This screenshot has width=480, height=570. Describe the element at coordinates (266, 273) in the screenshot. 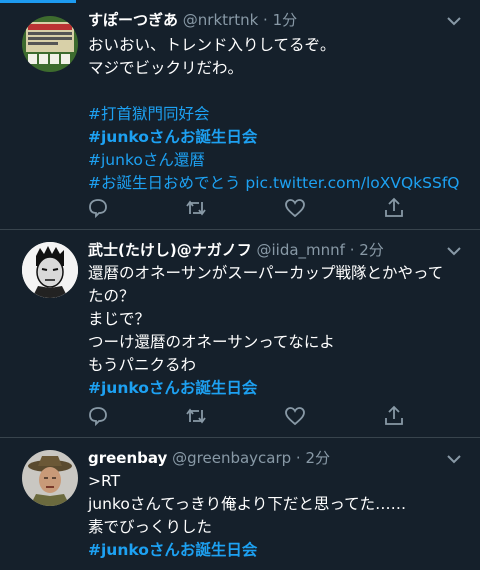

I see `tweet-line: 還暦のオネーサンがスーパーカップ戦隊とかやって` at that location.